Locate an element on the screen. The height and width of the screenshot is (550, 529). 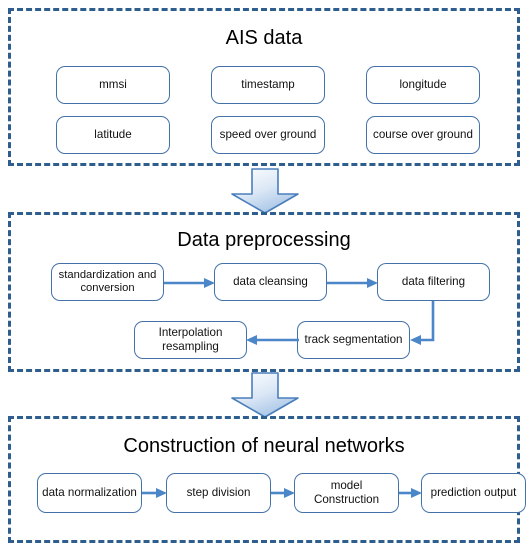
node-speed-over-ground: speed over ground is located at coordinates (268, 135).